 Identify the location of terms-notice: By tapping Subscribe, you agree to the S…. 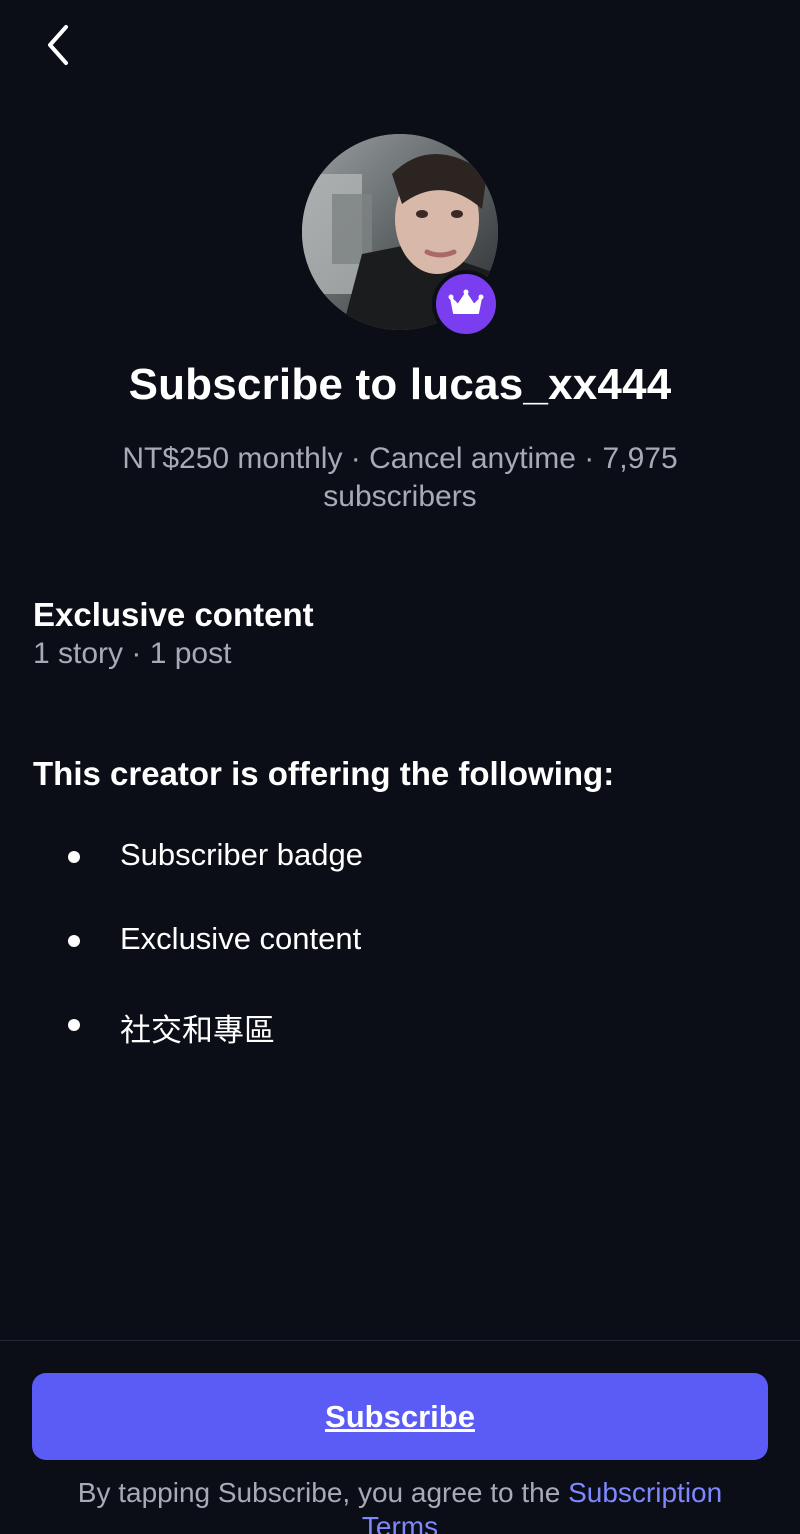
(400, 1505).